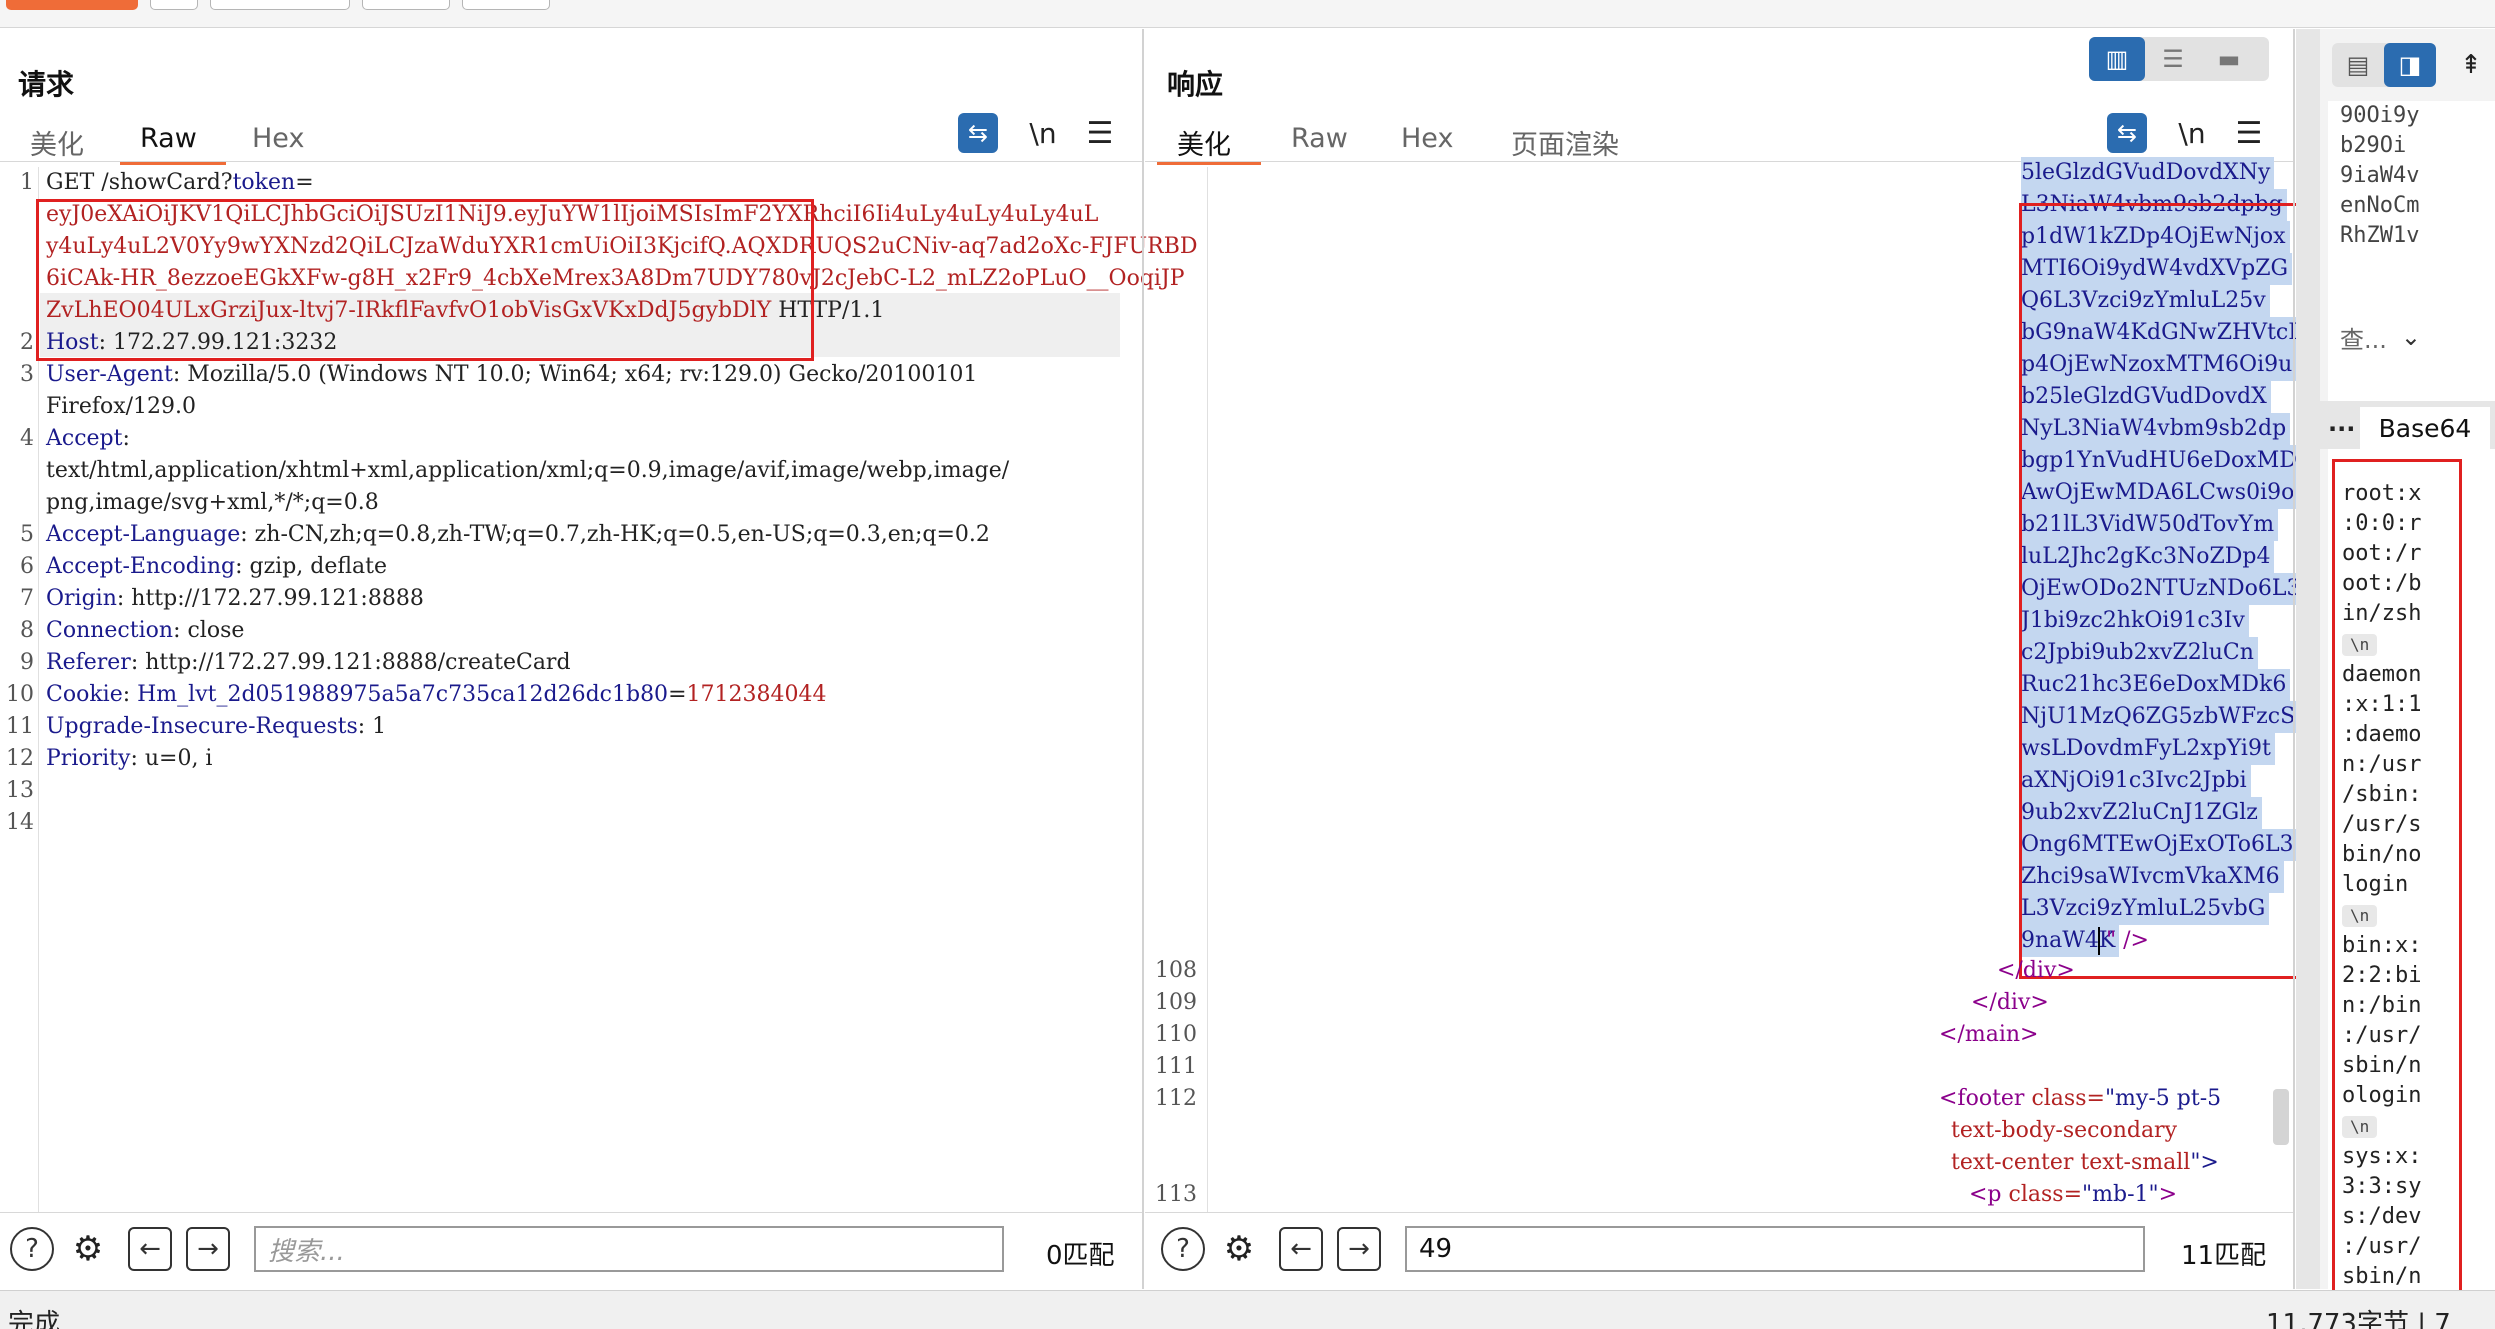  Describe the element at coordinates (2380, 175) in the screenshot. I see `inspector-line: 9iaW4v` at that location.